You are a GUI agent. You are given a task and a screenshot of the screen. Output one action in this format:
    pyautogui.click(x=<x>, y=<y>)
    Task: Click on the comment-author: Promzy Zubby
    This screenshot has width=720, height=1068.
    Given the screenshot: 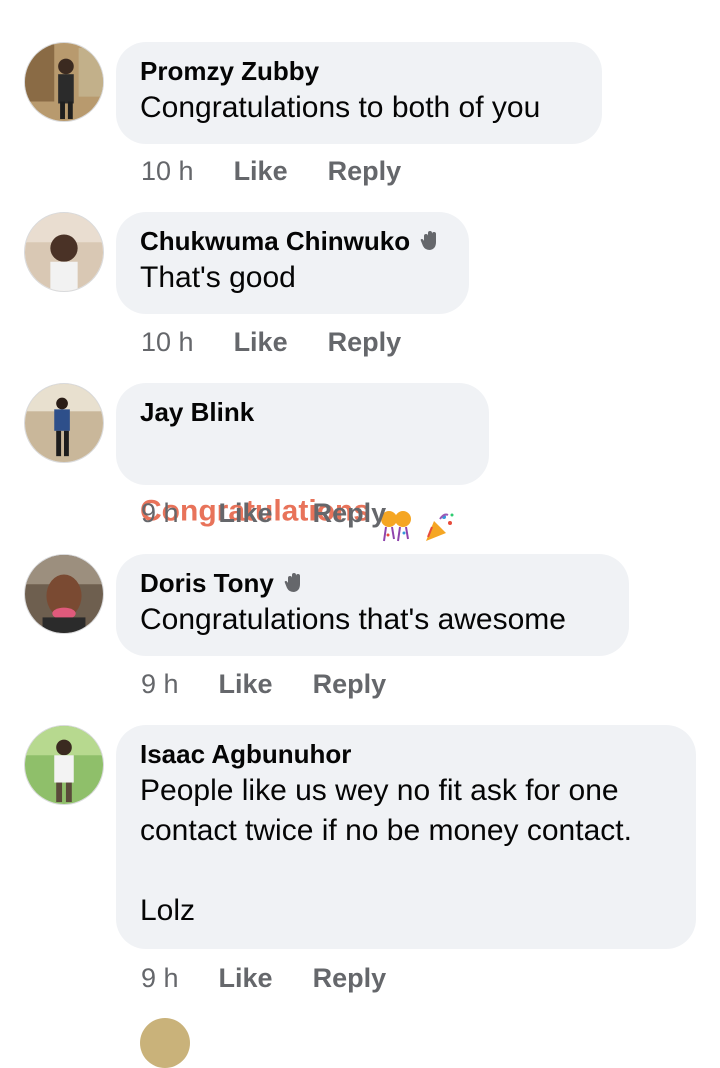 What is the action you would take?
    pyautogui.click(x=359, y=71)
    